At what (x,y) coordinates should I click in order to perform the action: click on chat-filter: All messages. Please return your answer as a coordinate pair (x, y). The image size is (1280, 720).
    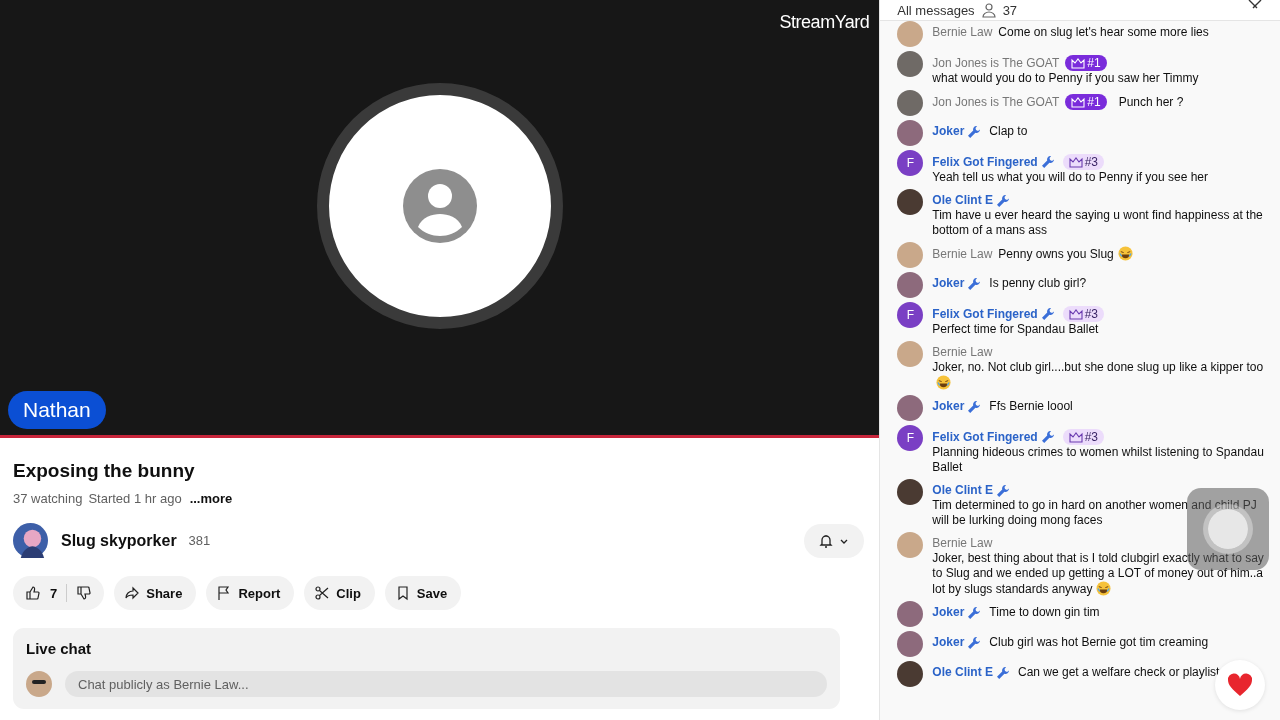
    Looking at the image, I should click on (936, 10).